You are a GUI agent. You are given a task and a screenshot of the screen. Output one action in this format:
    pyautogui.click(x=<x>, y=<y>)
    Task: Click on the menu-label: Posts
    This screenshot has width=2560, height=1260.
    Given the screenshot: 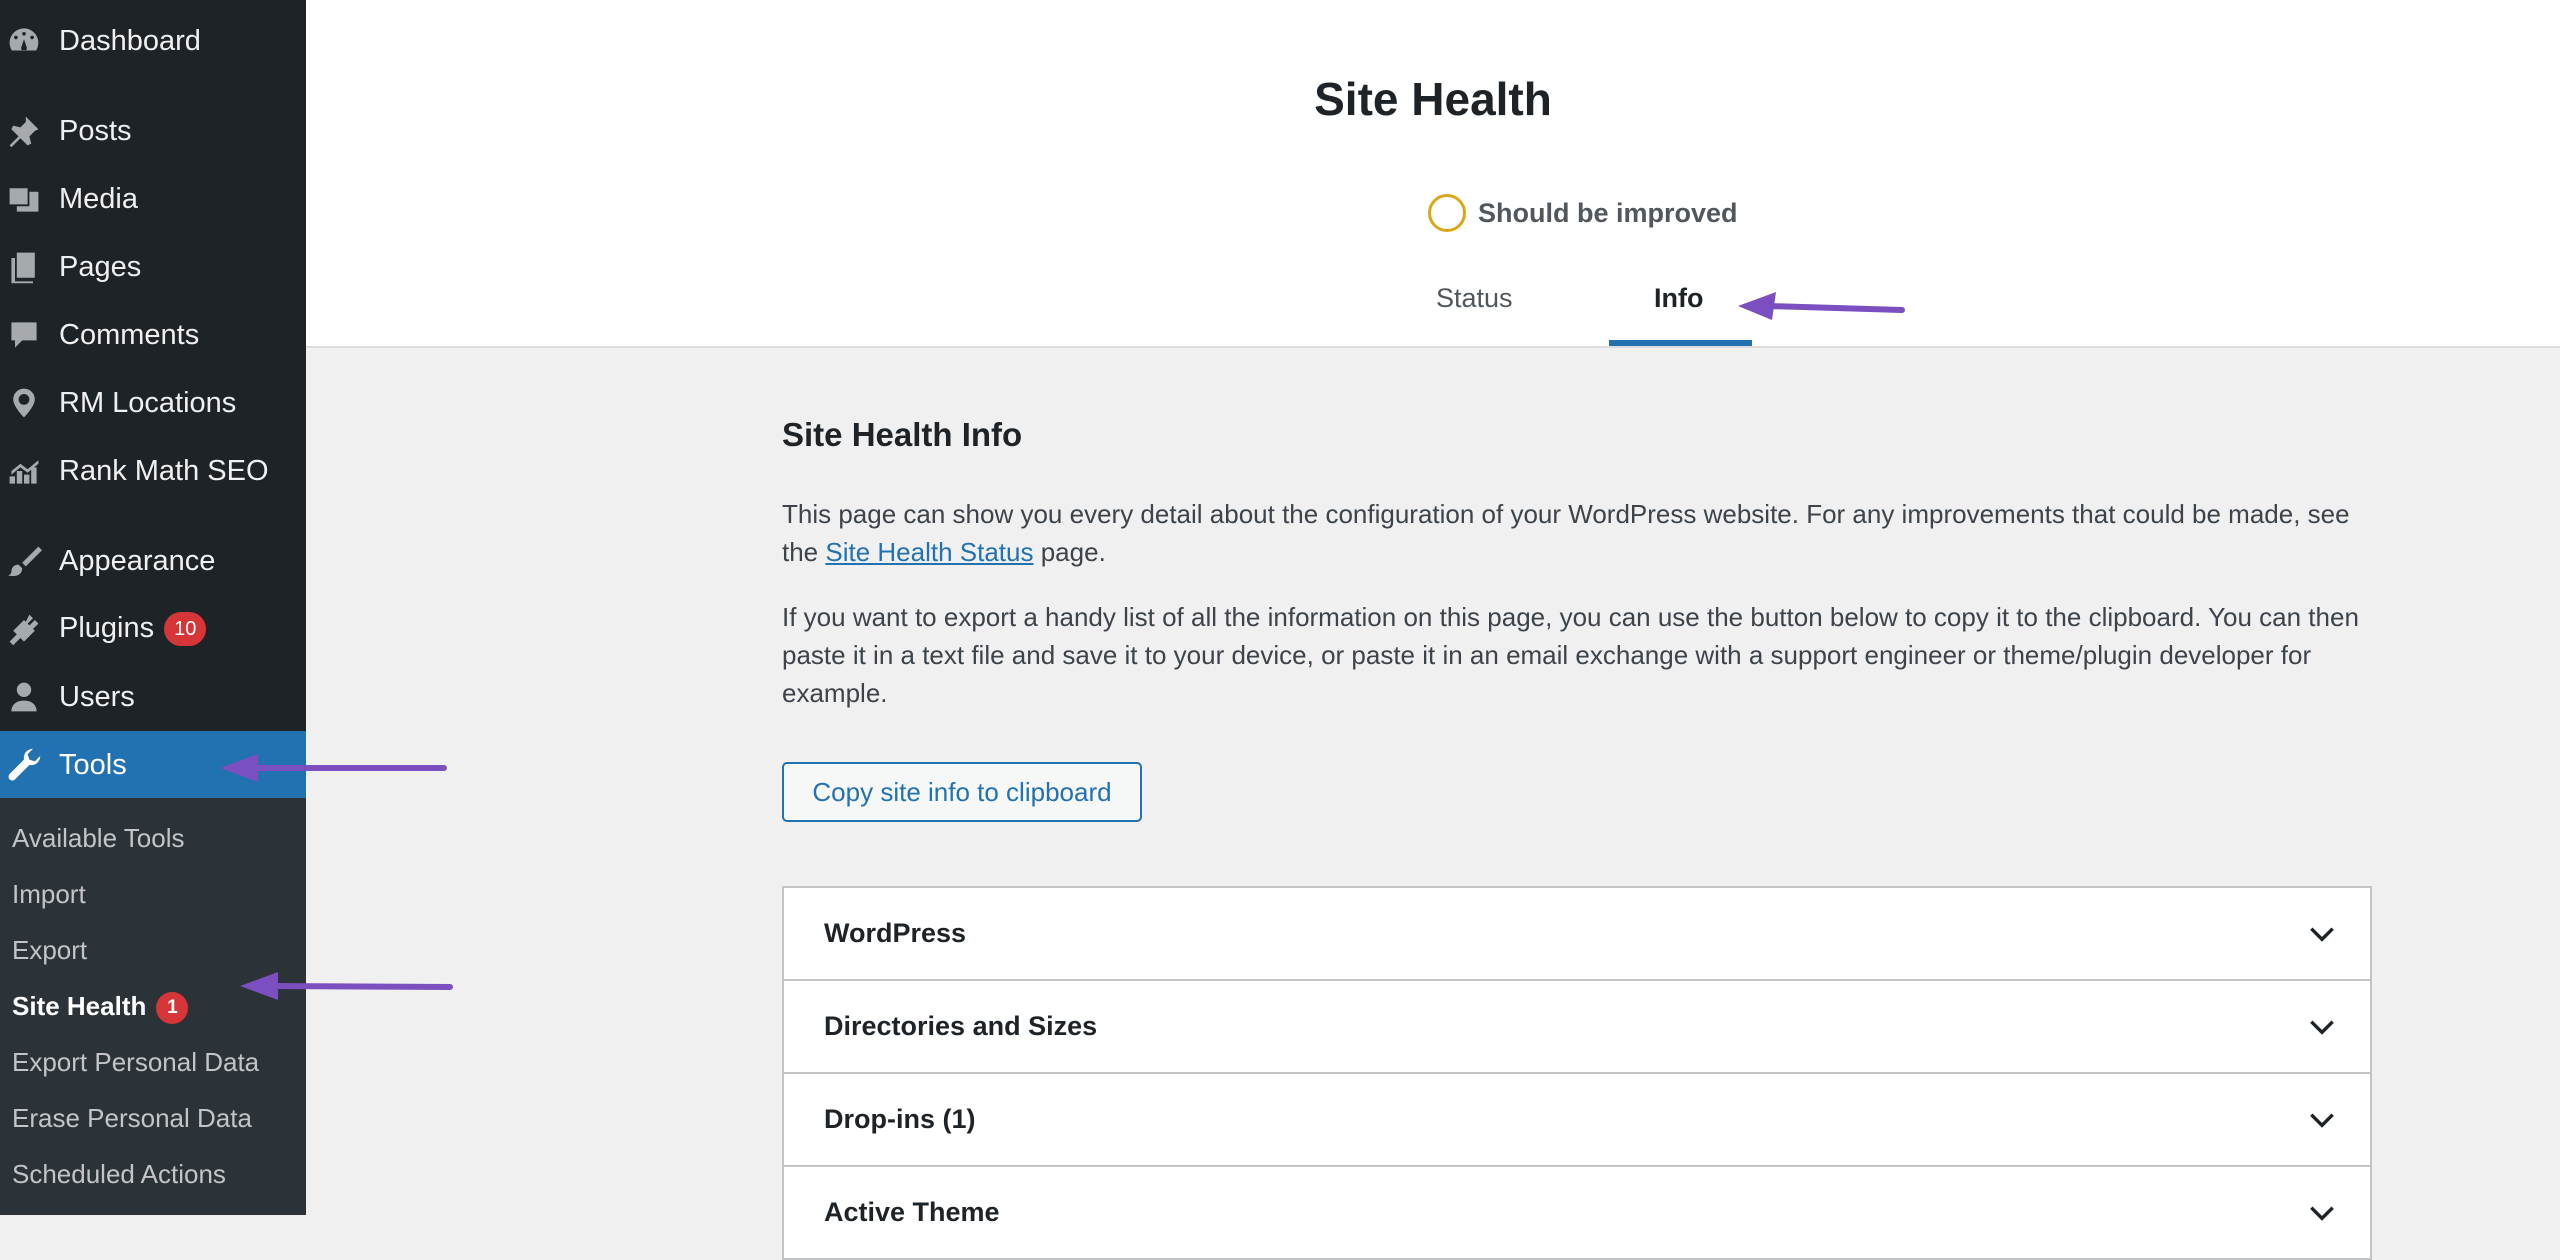 What is the action you would take?
    pyautogui.click(x=95, y=130)
    